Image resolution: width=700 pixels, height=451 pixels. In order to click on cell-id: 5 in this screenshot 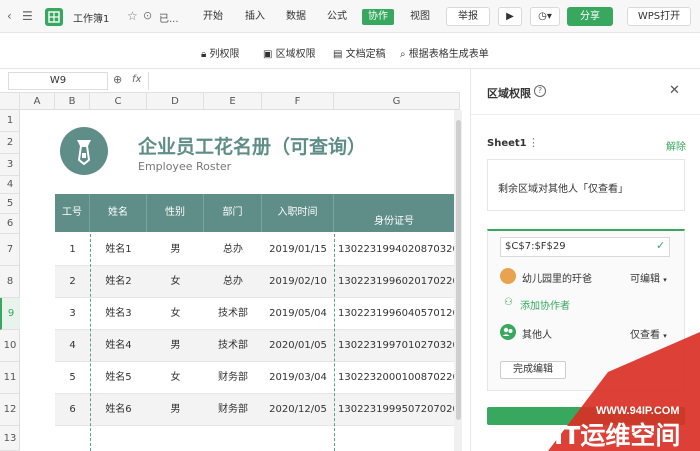, I will do `click(72, 378)`.